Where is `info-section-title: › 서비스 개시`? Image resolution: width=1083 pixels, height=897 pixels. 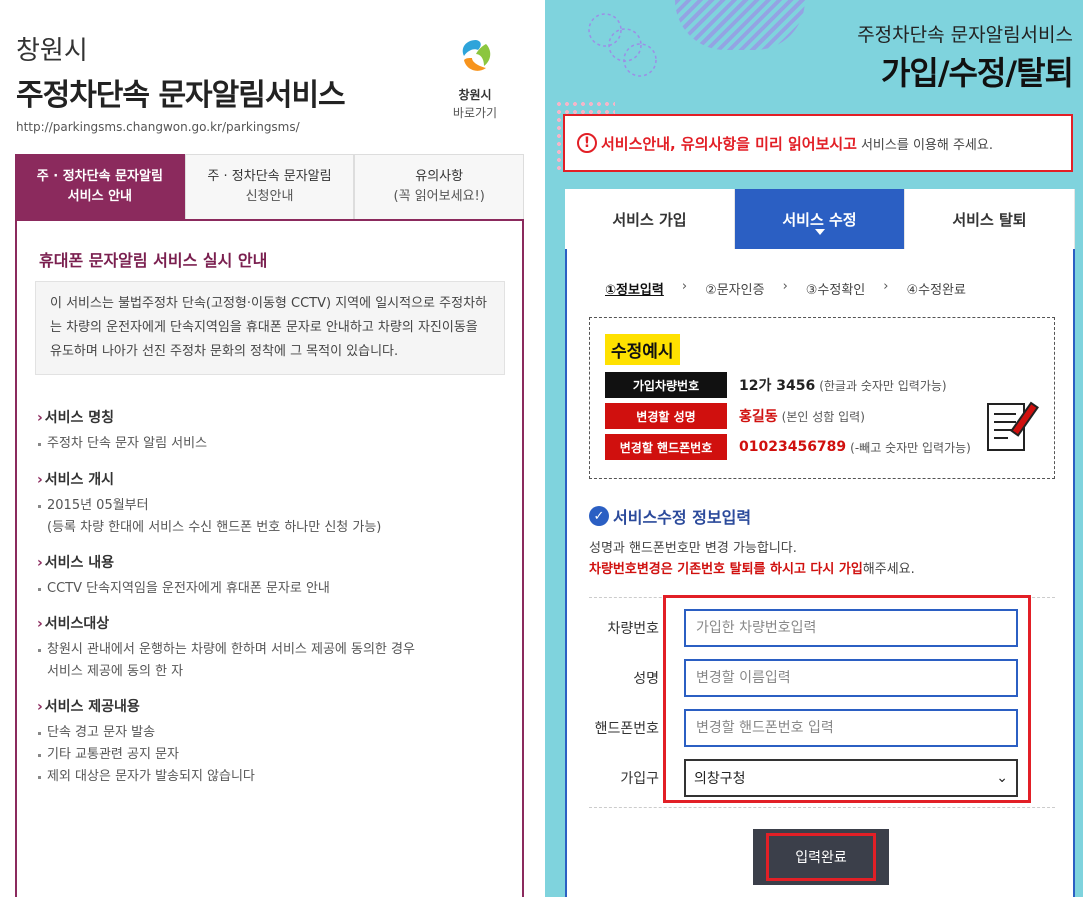
info-section-title: › 서비스 개시 is located at coordinates (209, 479).